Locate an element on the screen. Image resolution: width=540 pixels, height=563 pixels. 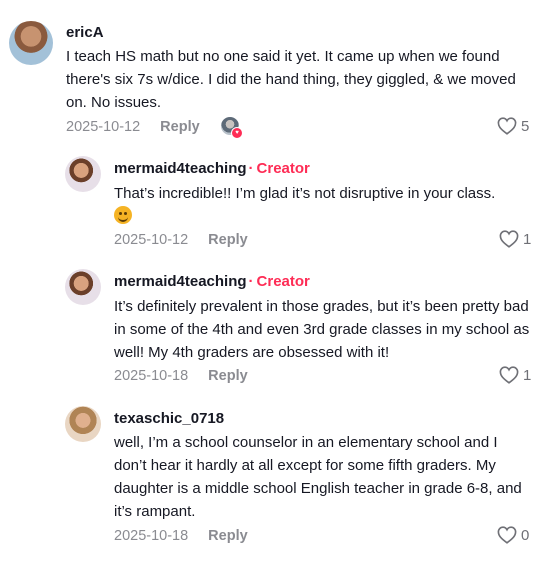
like-button: 5 is located at coordinates (513, 126).